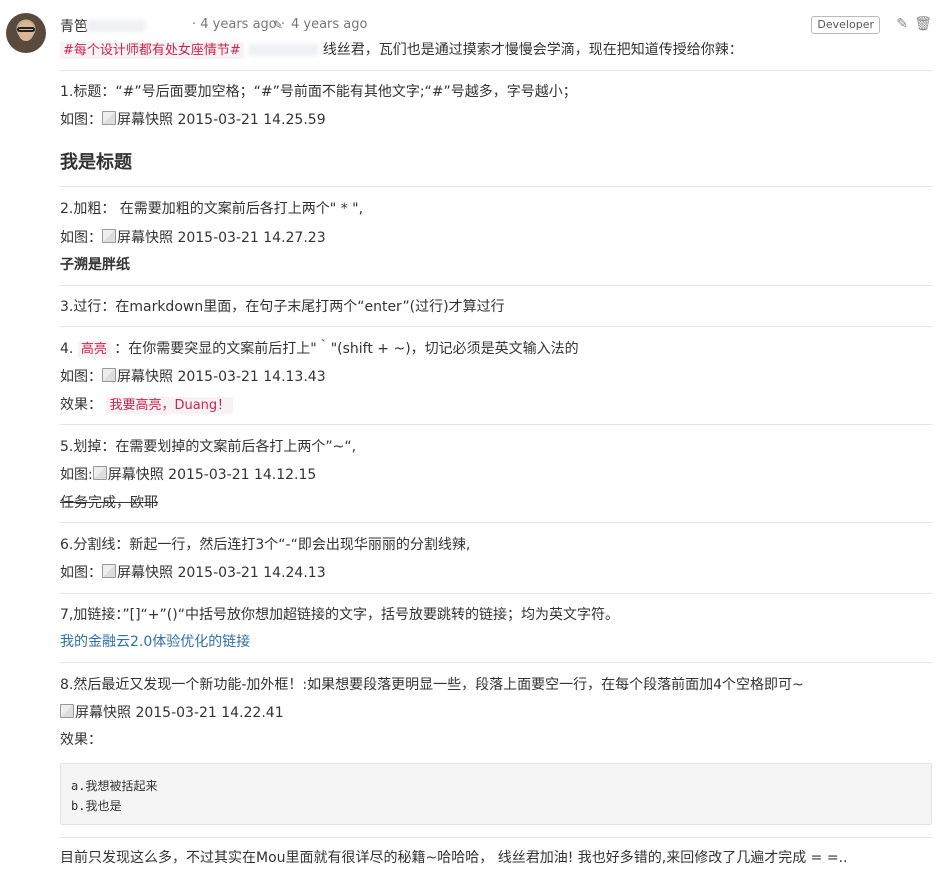 The width and height of the screenshot is (944, 884). I want to click on intro-text: 线丝君，瓦们也是通过摸索才慢慢会学滴，现在把知道传授给你辣：, so click(532, 50).